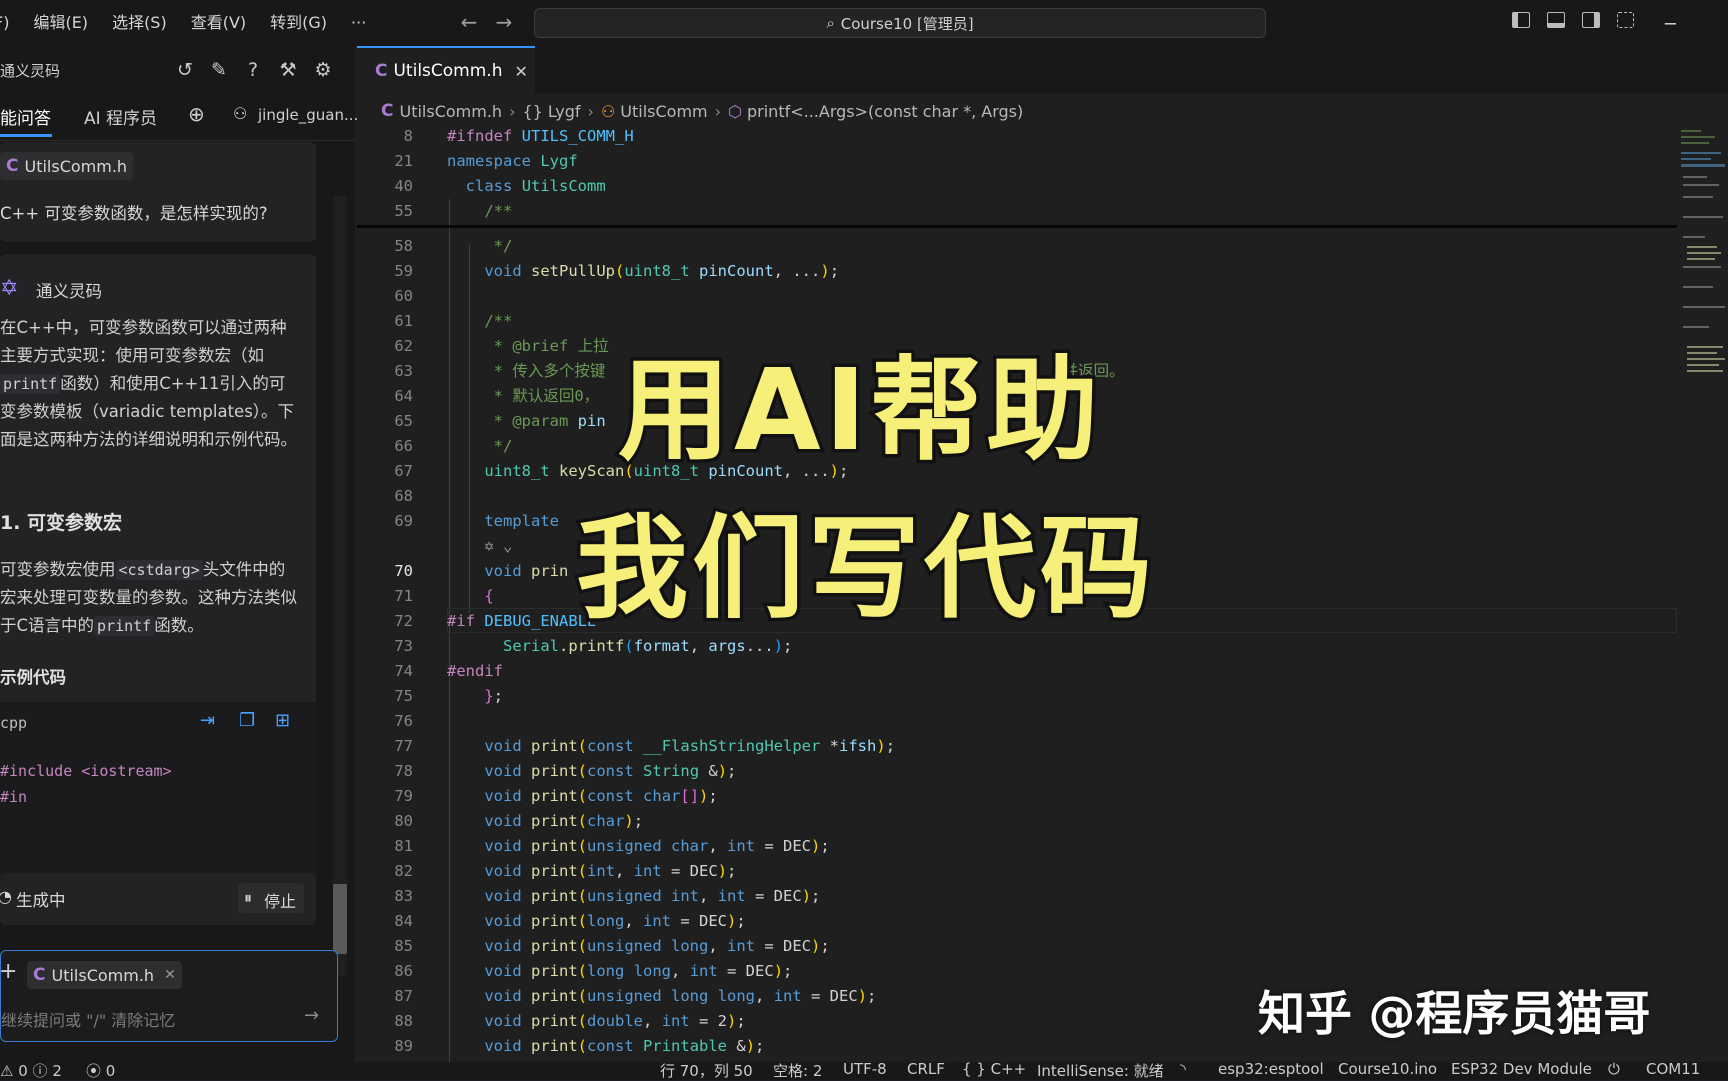  I want to click on editor-tab-utilscomm: C UtilsComm.h ✕, so click(446, 70).